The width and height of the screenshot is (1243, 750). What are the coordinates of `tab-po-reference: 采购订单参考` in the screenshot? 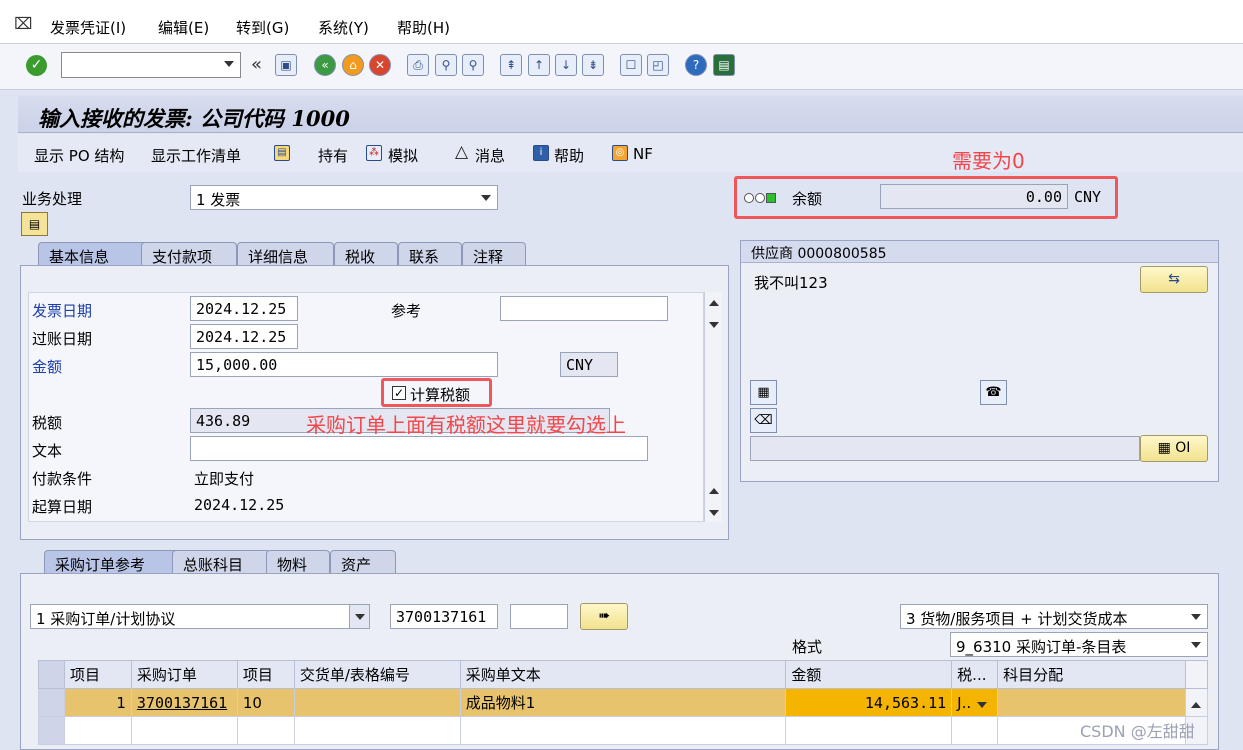 It's located at (114, 562).